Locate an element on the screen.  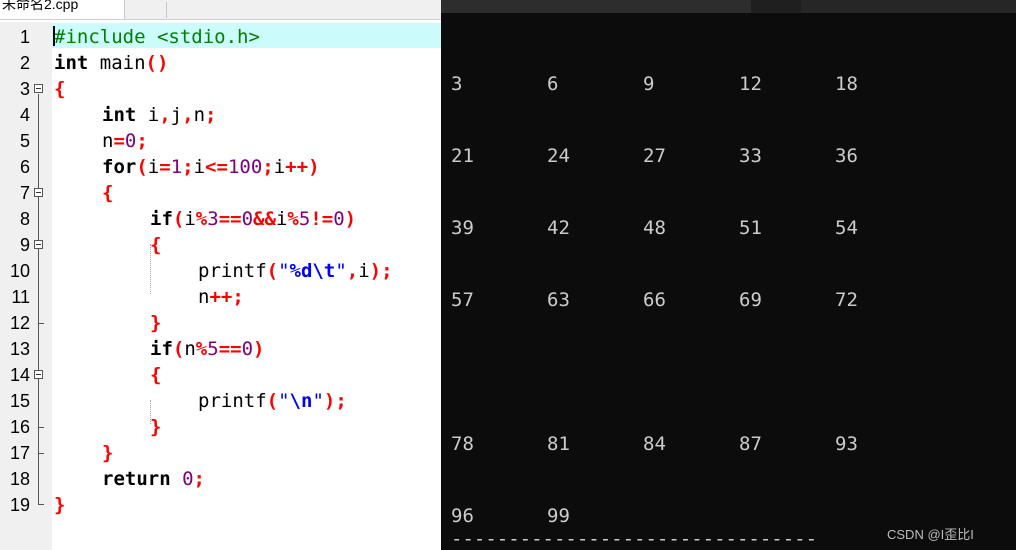
code-line-13: if(n%5==0) is located at coordinates (207, 349).